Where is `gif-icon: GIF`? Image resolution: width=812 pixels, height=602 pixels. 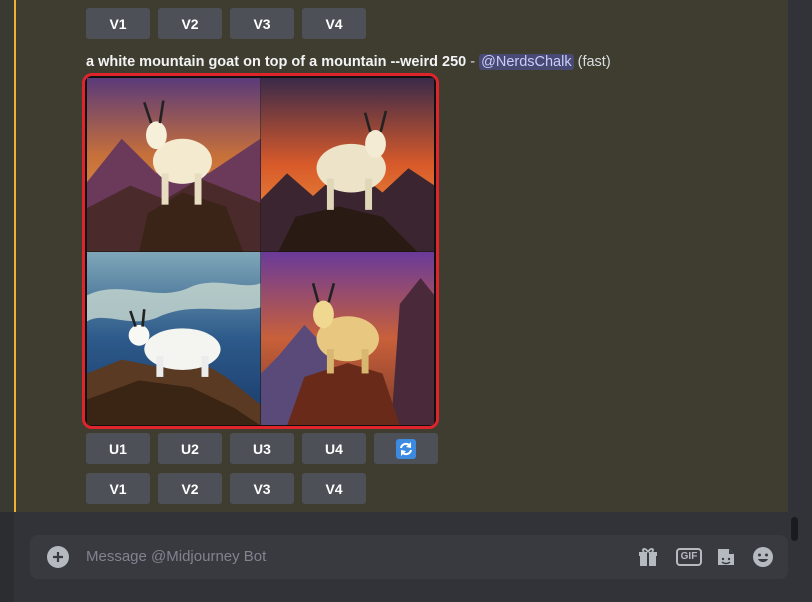
gif-icon: GIF is located at coordinates (689, 557).